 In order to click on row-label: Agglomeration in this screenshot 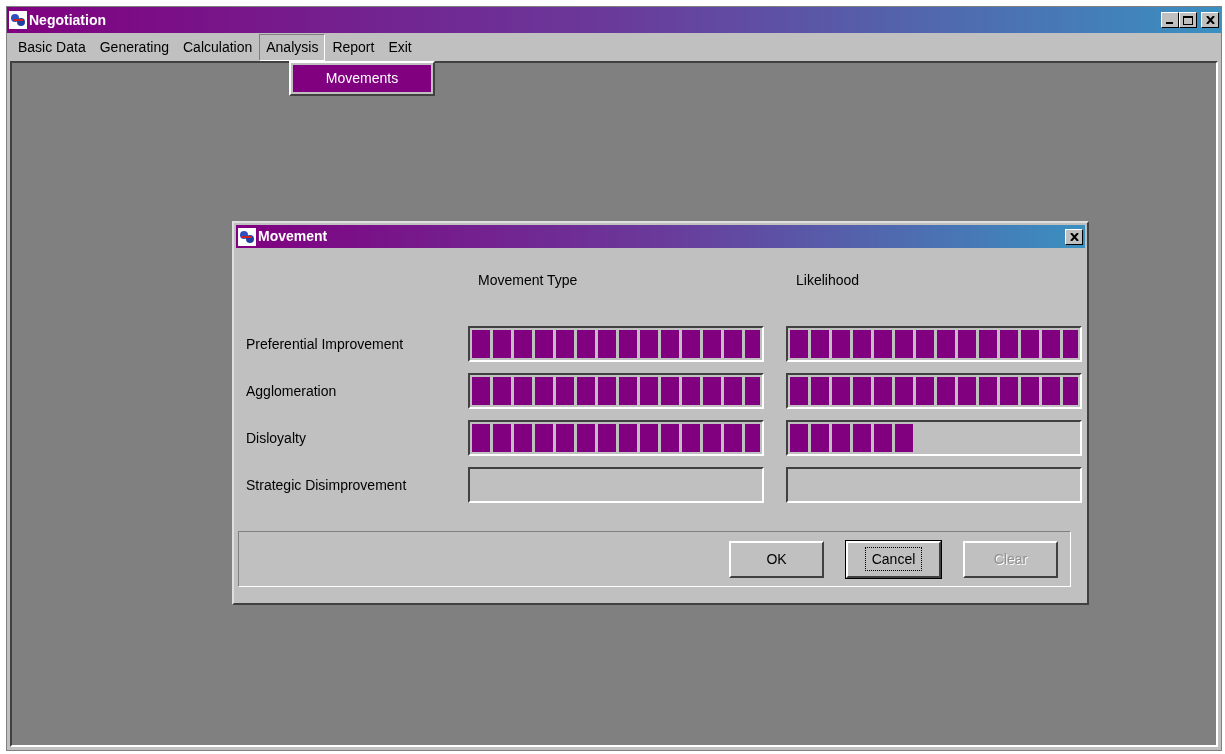, I will do `click(292, 391)`.